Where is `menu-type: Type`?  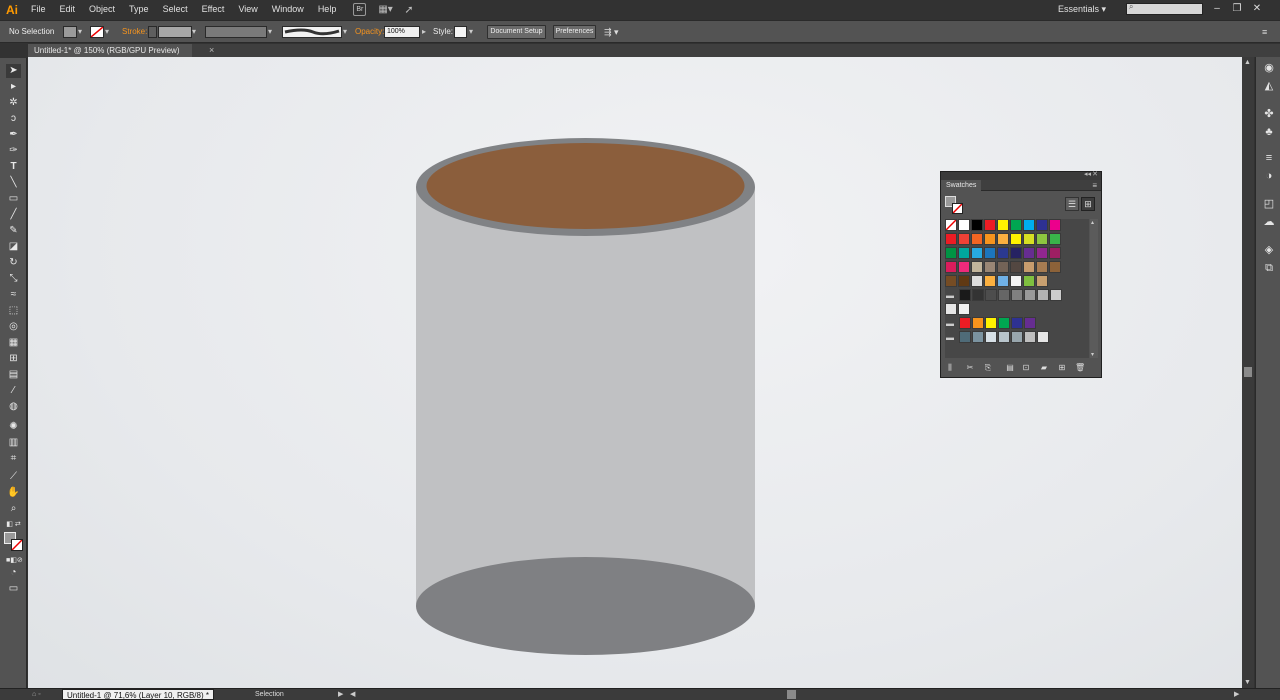
menu-type: Type is located at coordinates (139, 9).